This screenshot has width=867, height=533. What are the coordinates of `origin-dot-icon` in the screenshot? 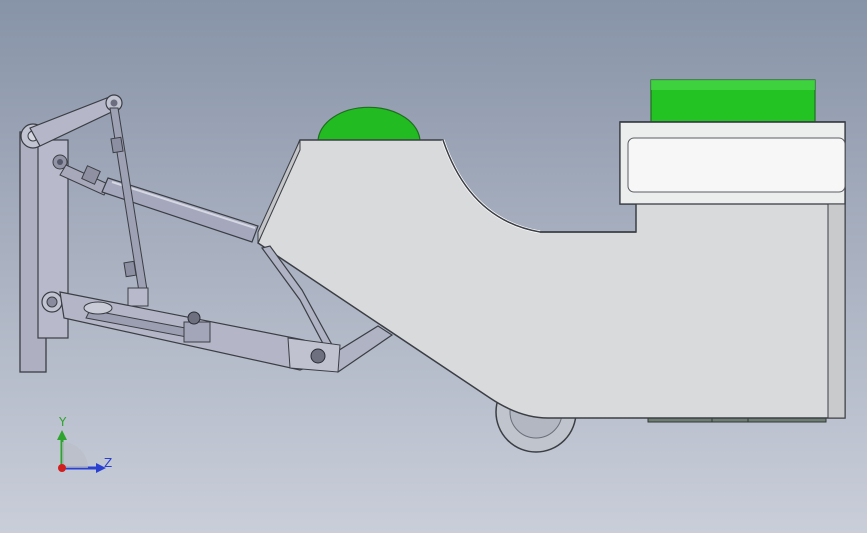 It's located at (62, 468).